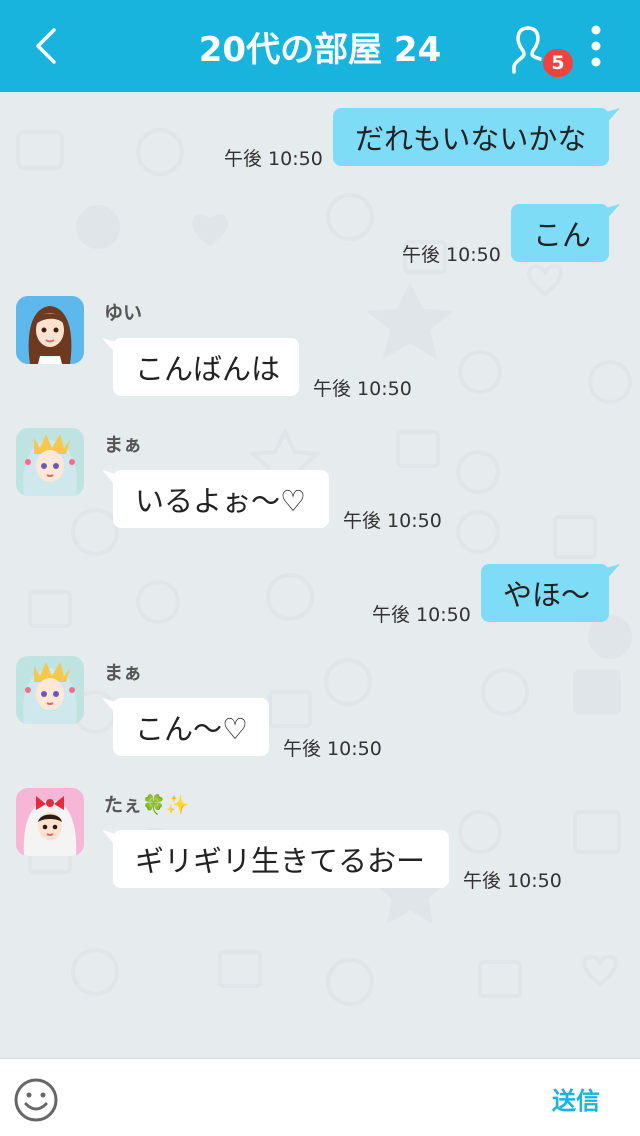 The image size is (640, 1136). I want to click on message-bubble: ギリギリ生きてるおー, so click(281, 859).